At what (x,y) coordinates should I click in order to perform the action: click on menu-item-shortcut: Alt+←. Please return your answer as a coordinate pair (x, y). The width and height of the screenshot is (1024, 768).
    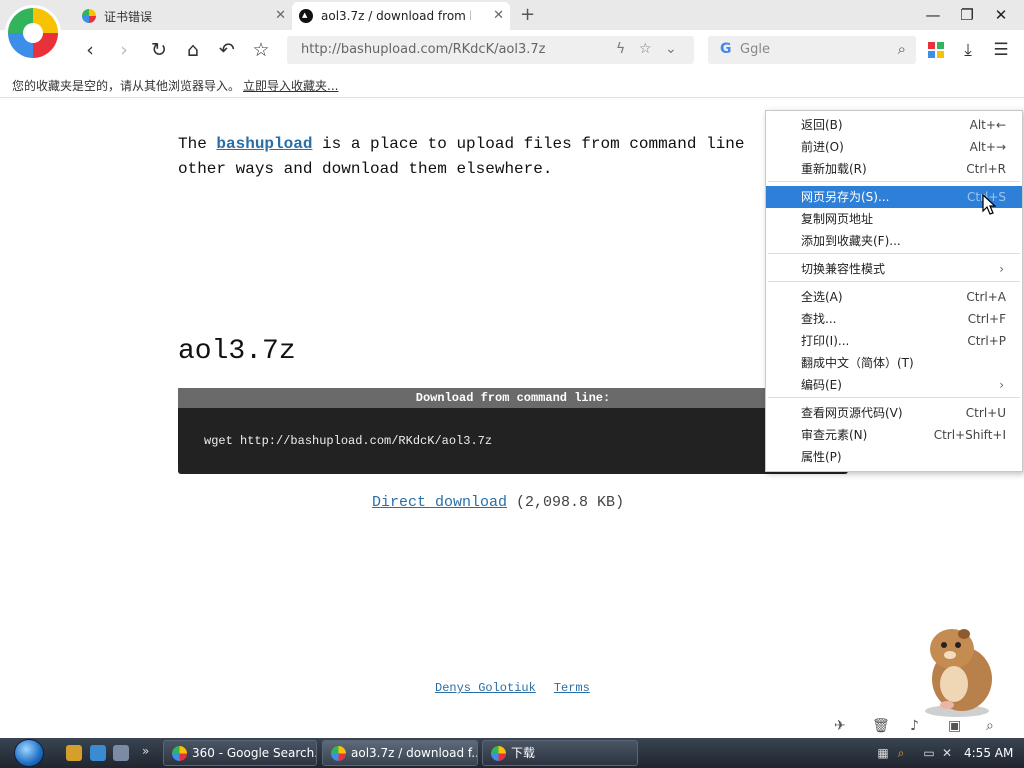
    Looking at the image, I should click on (987, 125).